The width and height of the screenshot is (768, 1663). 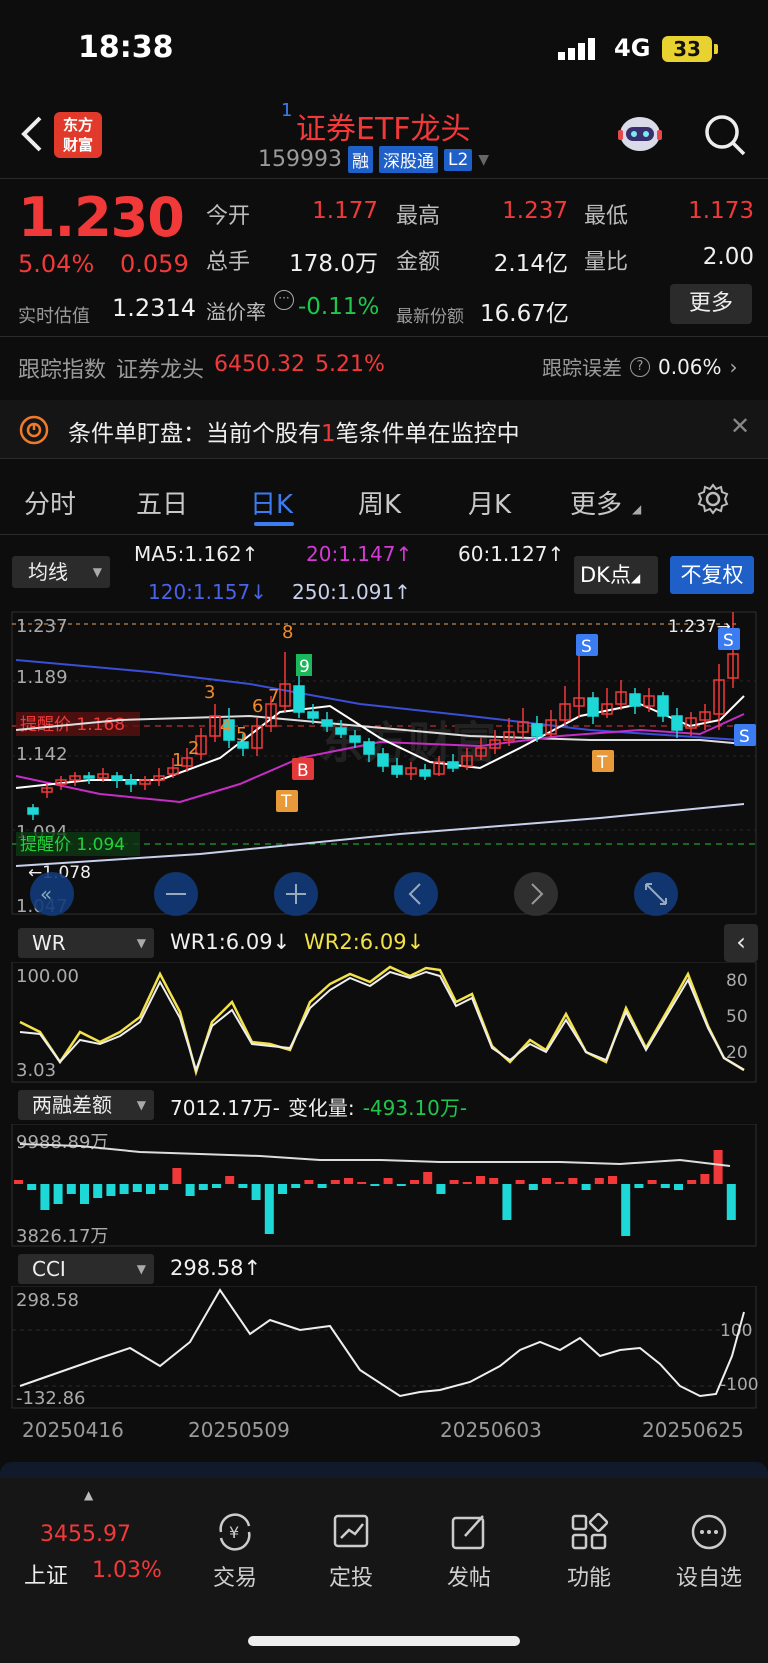 I want to click on date-label-3: 20250603, so click(x=491, y=1430).